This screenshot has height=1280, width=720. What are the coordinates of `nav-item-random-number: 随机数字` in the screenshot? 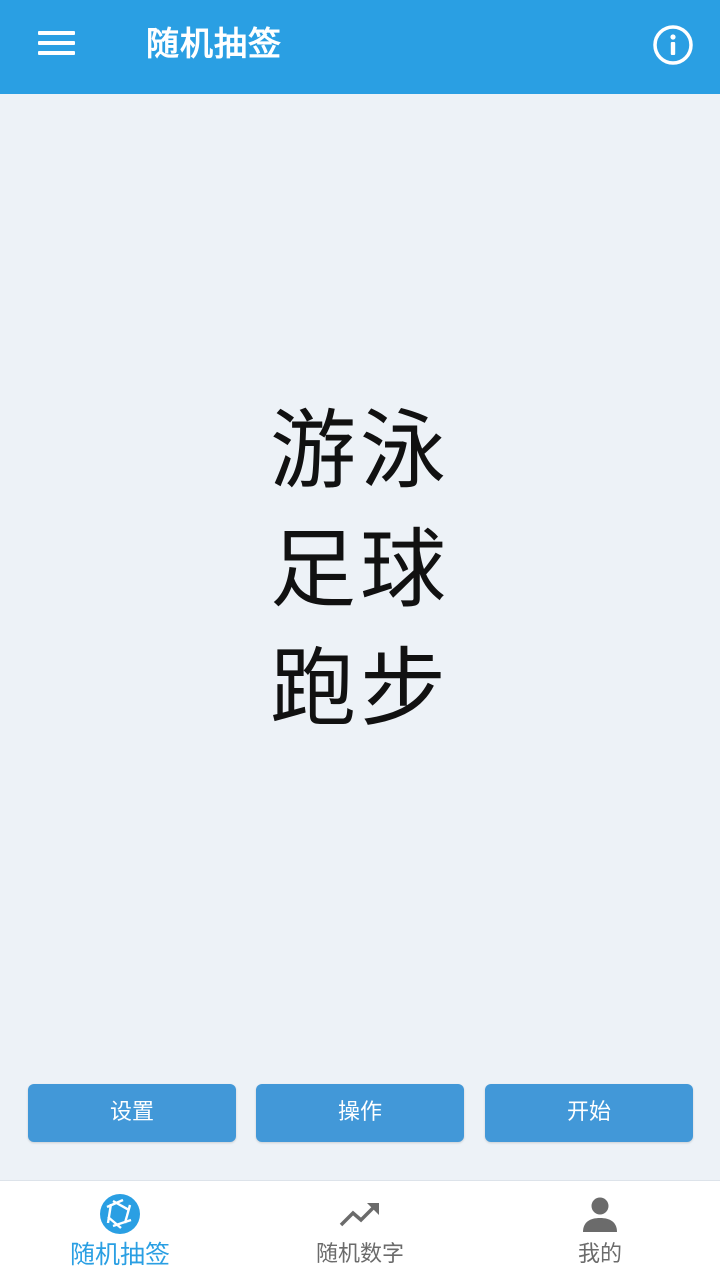 It's located at (360, 1230).